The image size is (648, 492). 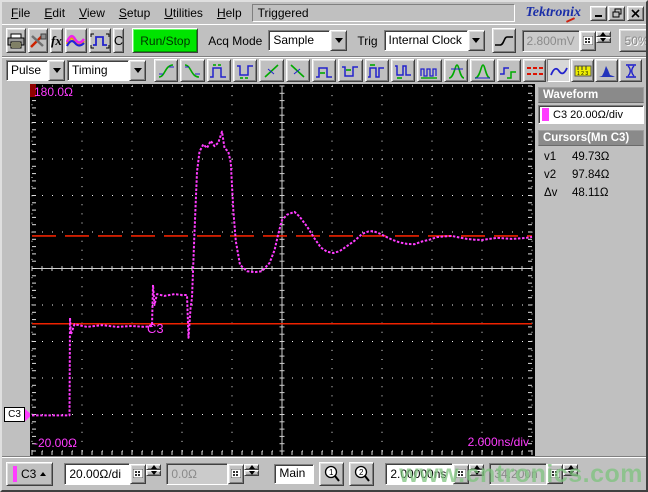 What do you see at coordinates (38, 40) in the screenshot?
I see `tools-button` at bounding box center [38, 40].